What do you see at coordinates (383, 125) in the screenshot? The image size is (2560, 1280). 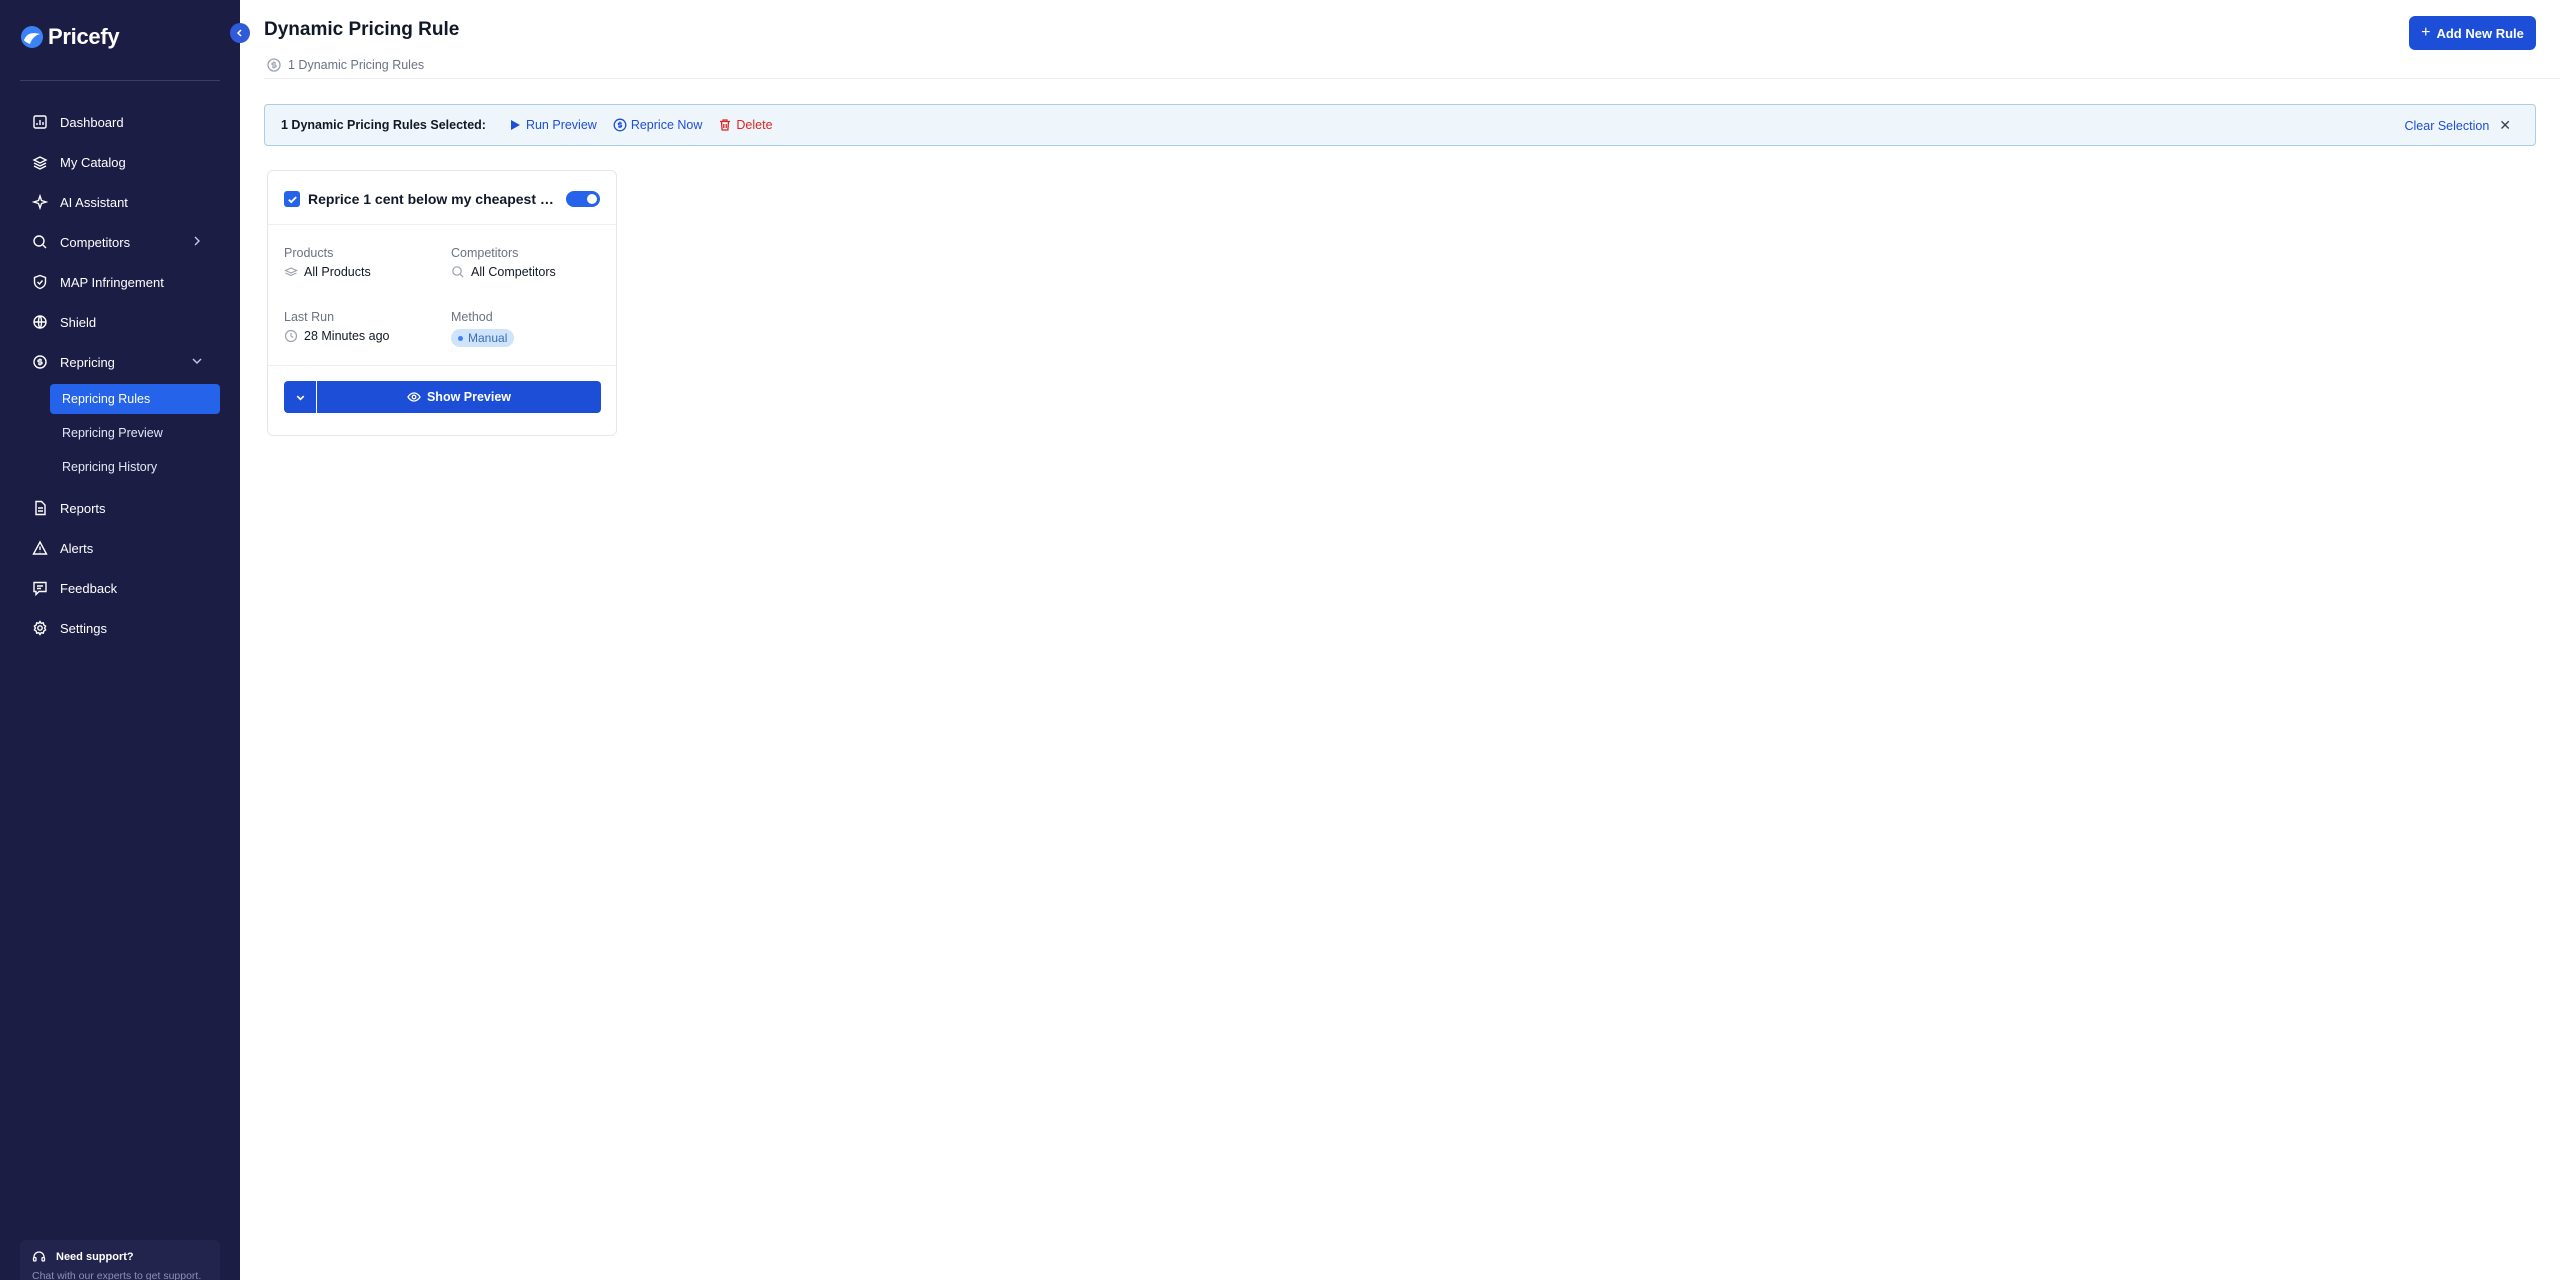 I see `selection-count: 1 Dynamic Pricing Rules Selected:` at bounding box center [383, 125].